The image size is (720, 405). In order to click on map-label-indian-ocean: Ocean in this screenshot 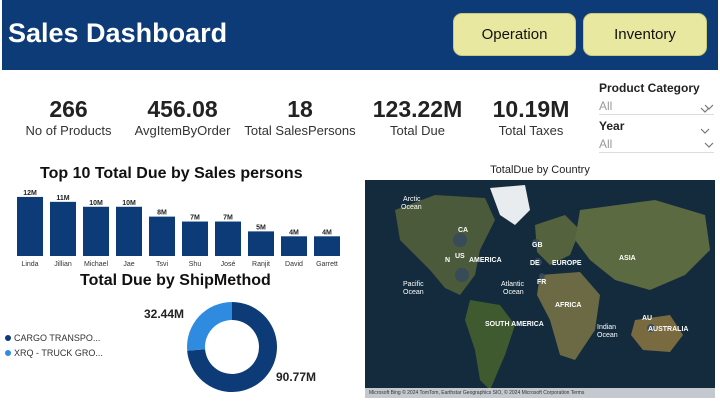, I will do `click(607, 335)`.